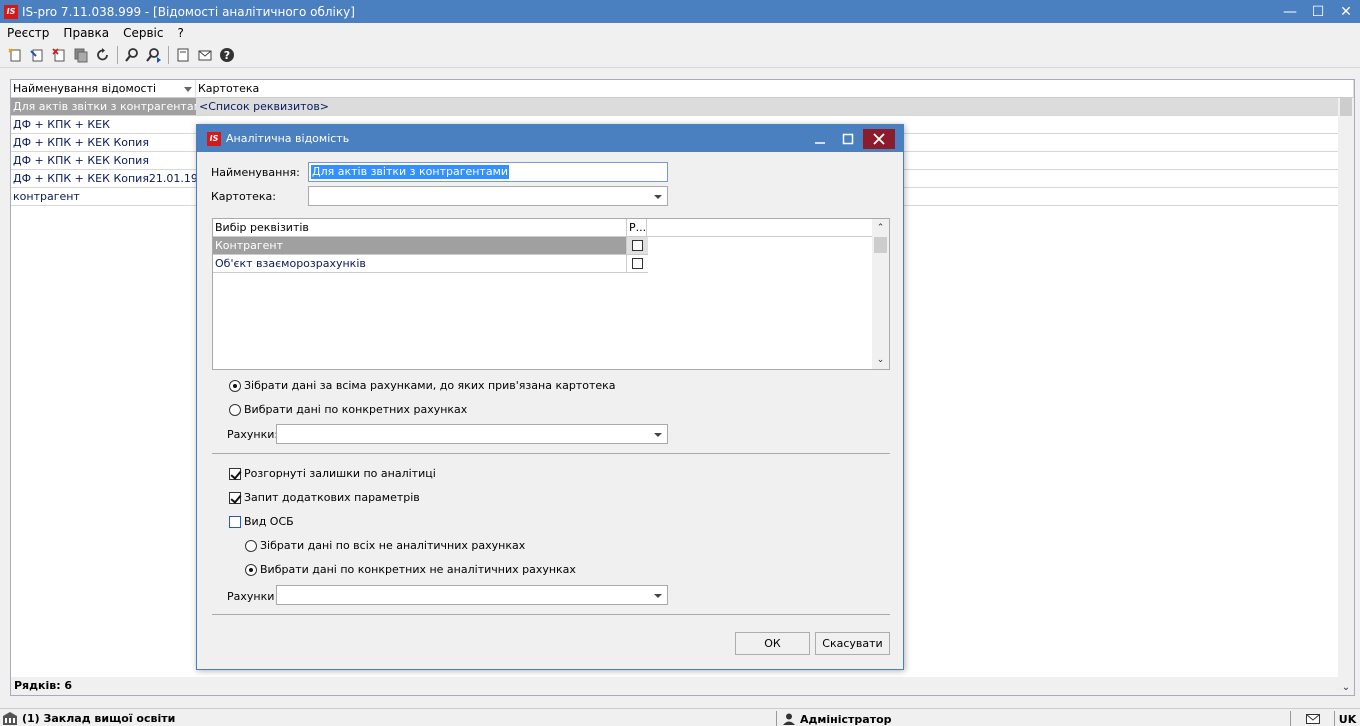  I want to click on report-icon, so click(183, 55).